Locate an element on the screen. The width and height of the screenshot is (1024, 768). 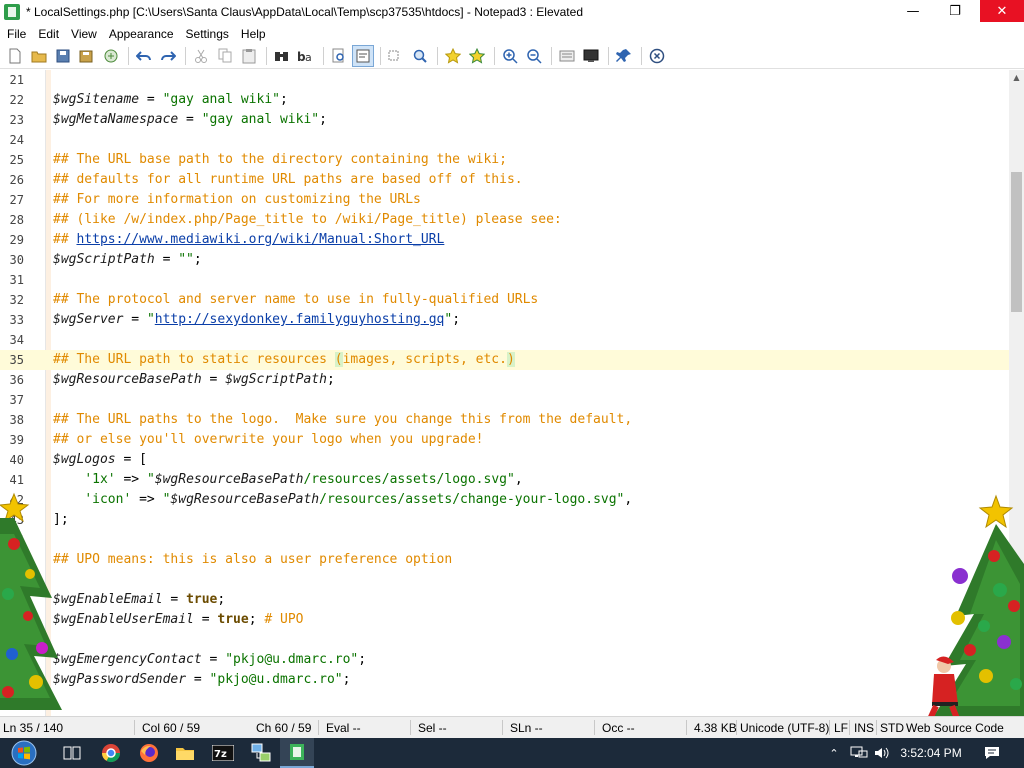
code-line: 22 $wgSitename = "gay anal wiki"; is located at coordinates (504, 100).